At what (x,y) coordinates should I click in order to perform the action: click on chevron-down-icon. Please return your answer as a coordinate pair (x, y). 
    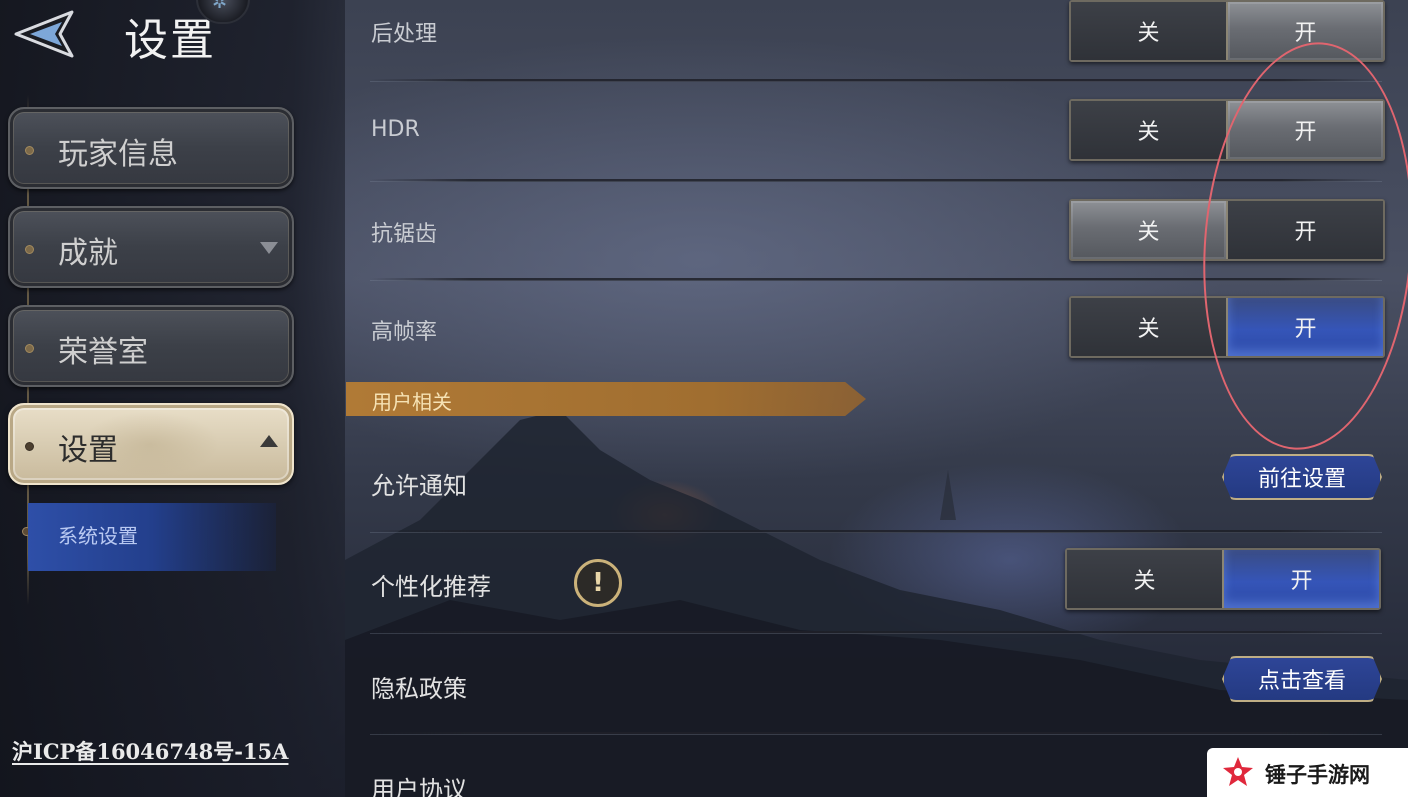
    Looking at the image, I should click on (269, 248).